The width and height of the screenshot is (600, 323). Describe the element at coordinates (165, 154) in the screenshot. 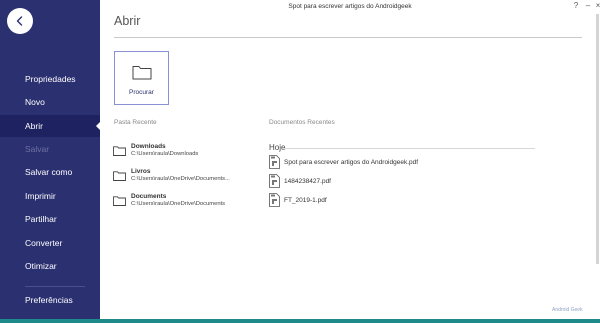

I see `folder-path: C:\Users\raula\Downloads` at that location.